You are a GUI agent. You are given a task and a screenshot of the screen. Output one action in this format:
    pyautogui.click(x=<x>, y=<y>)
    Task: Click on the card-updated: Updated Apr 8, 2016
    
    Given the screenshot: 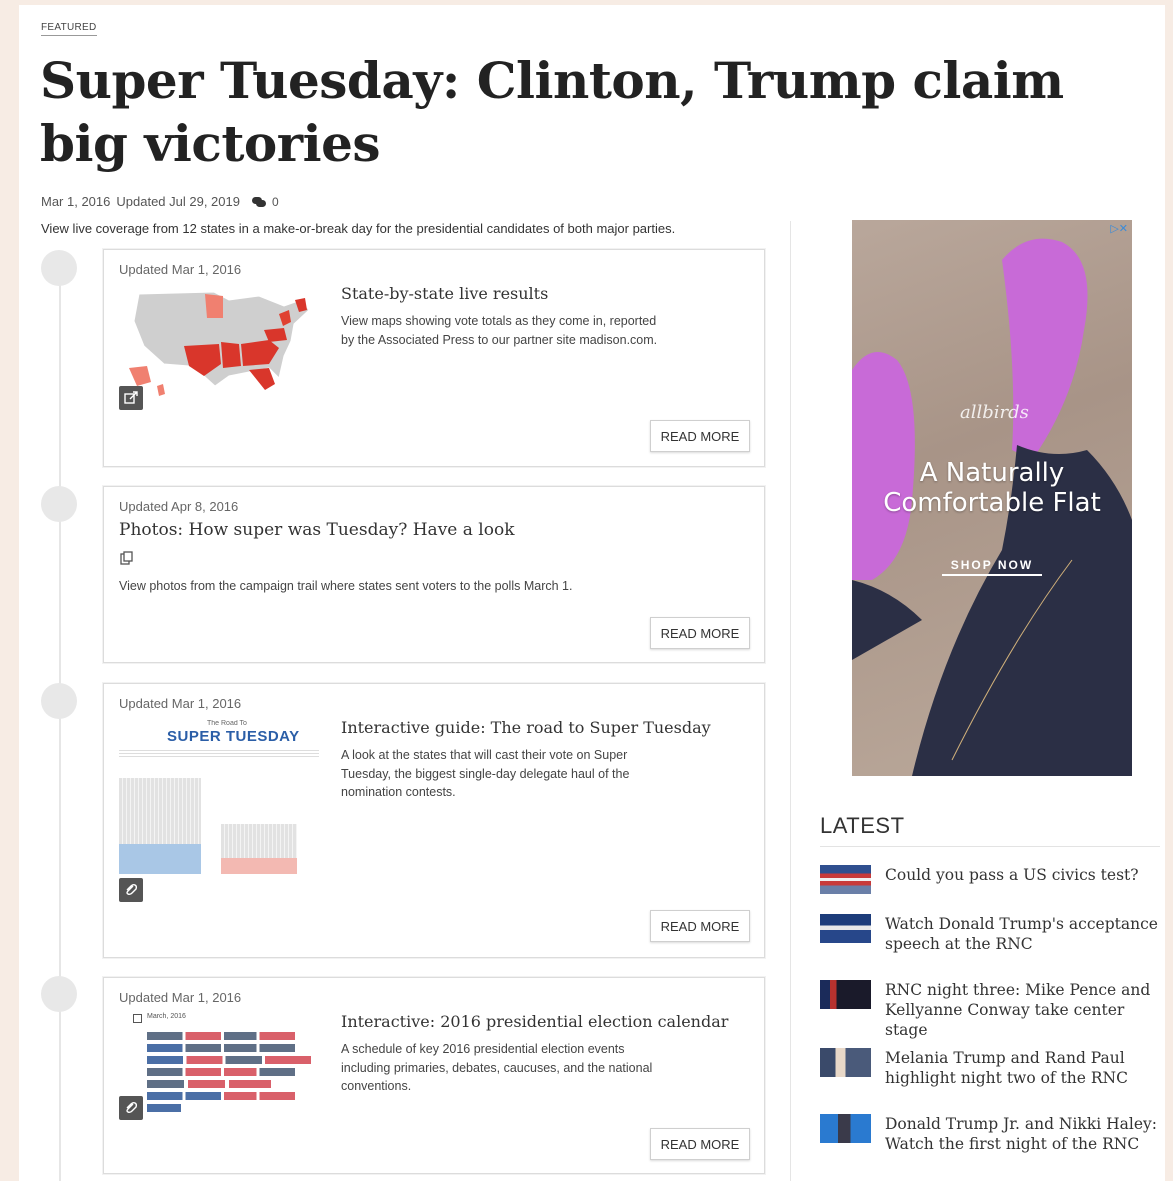 What is the action you would take?
    pyautogui.click(x=179, y=506)
    